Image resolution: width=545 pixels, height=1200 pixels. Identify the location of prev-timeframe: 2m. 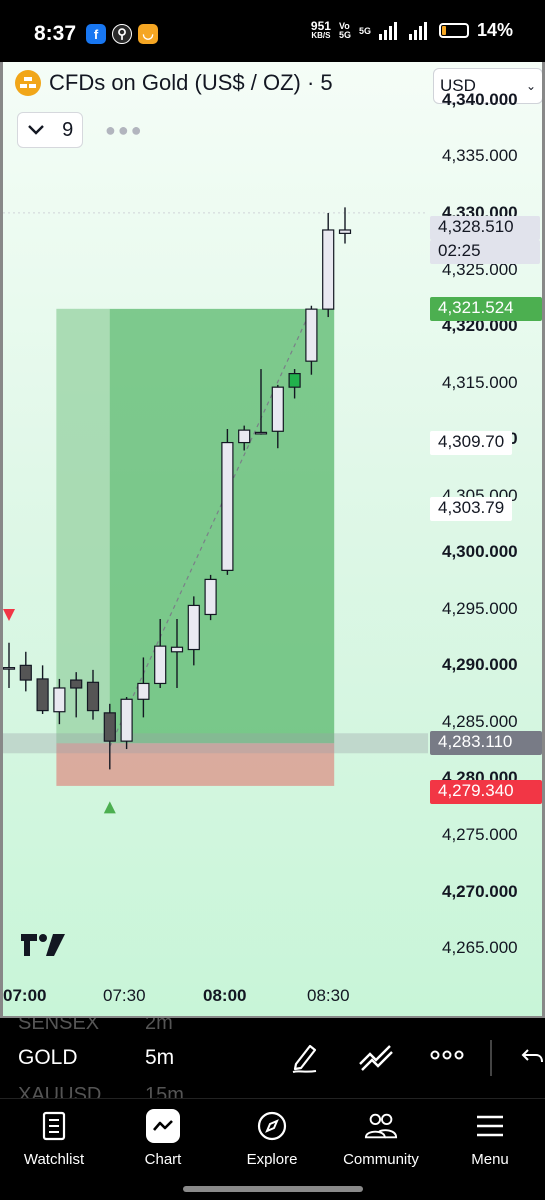
(159, 1026).